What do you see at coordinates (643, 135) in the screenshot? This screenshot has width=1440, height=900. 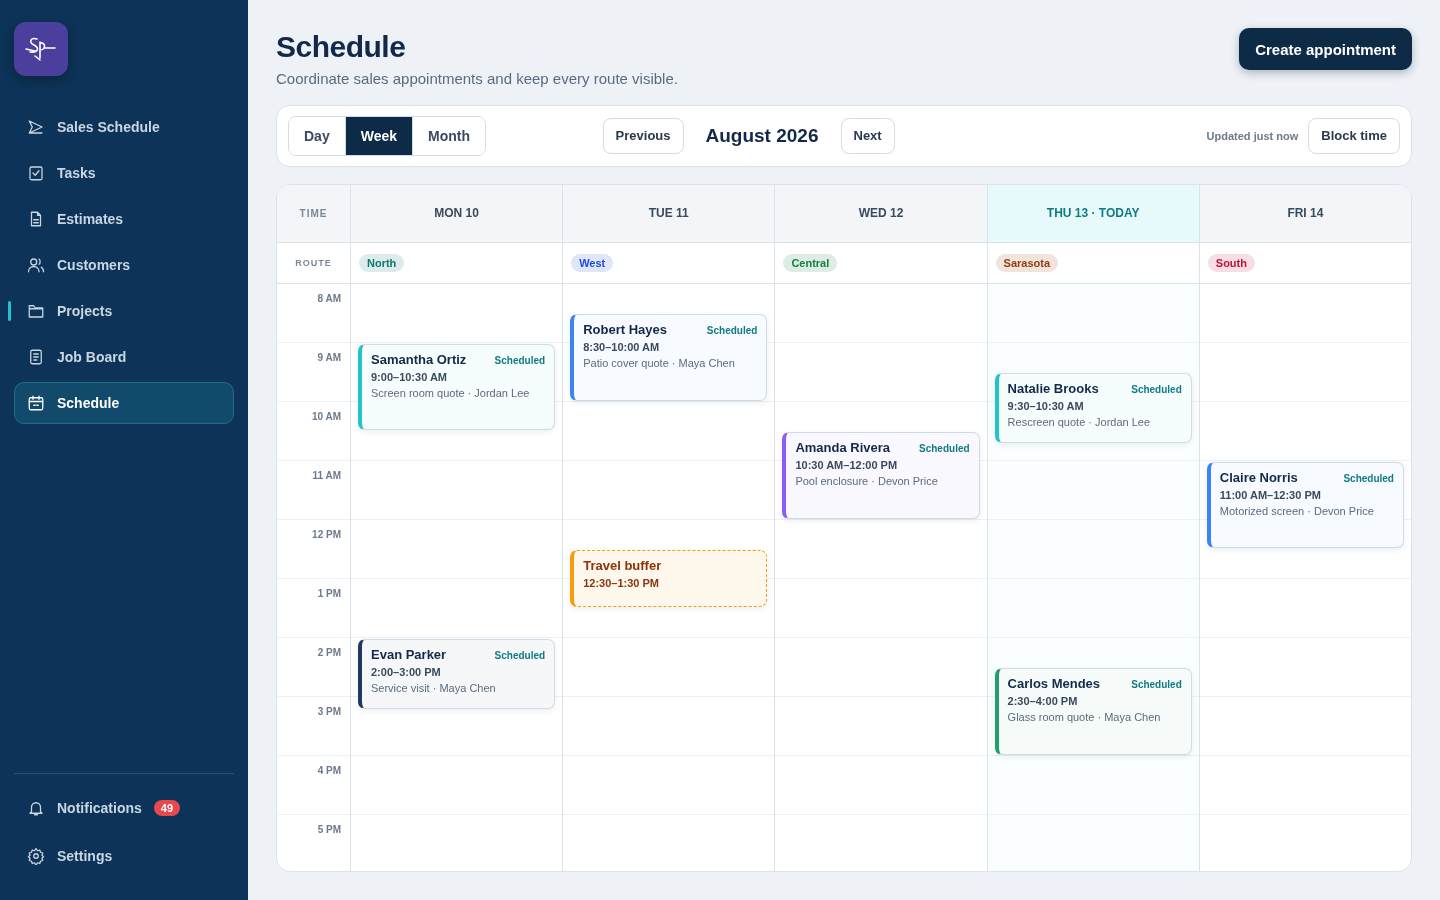 I see `previous-button: Previous` at bounding box center [643, 135].